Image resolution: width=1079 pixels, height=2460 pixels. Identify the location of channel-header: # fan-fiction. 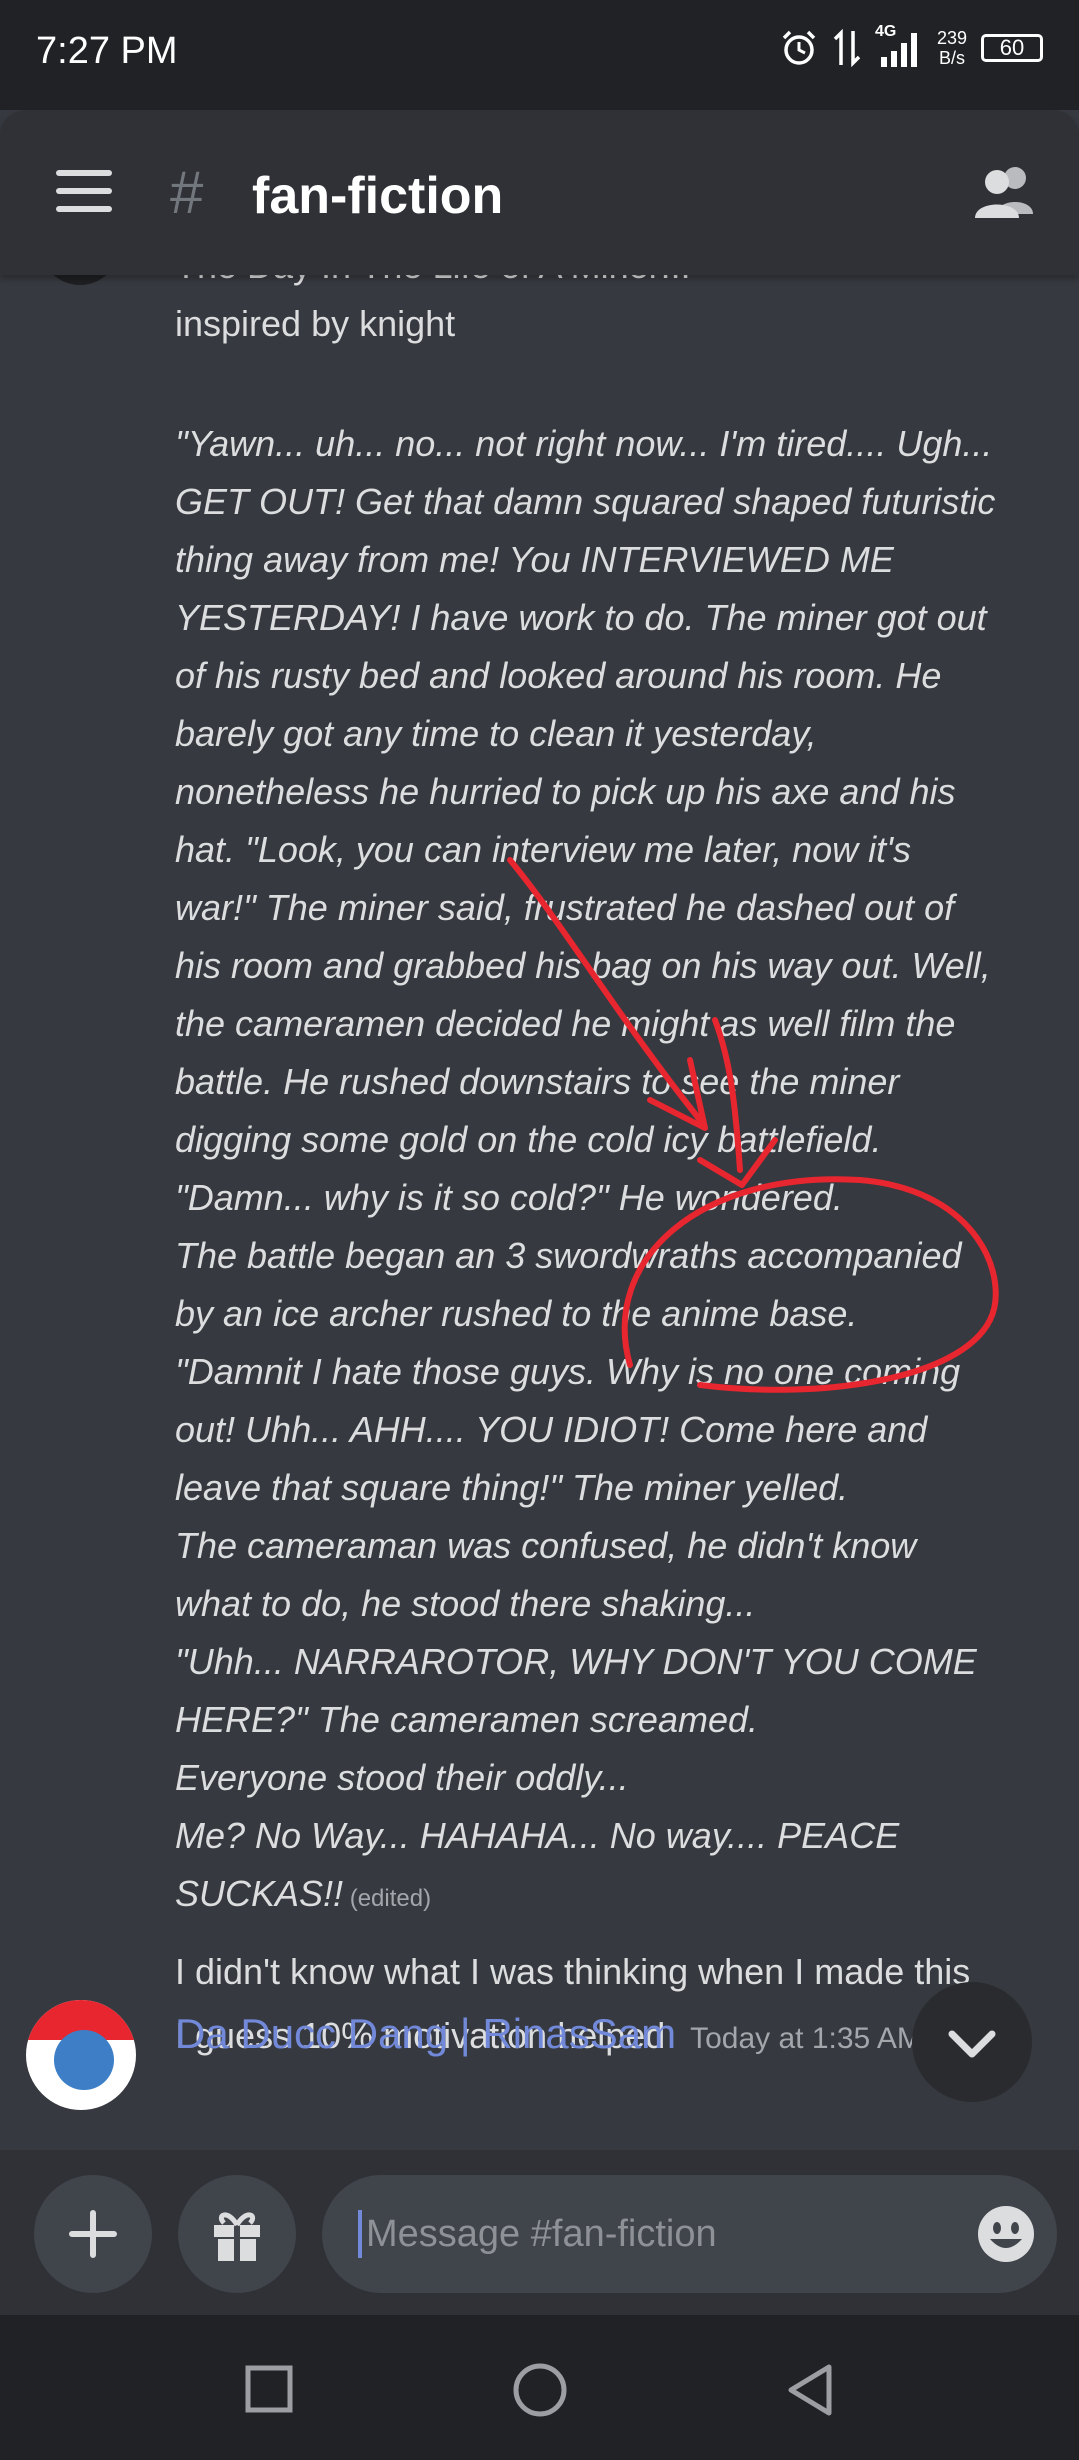
(539, 192).